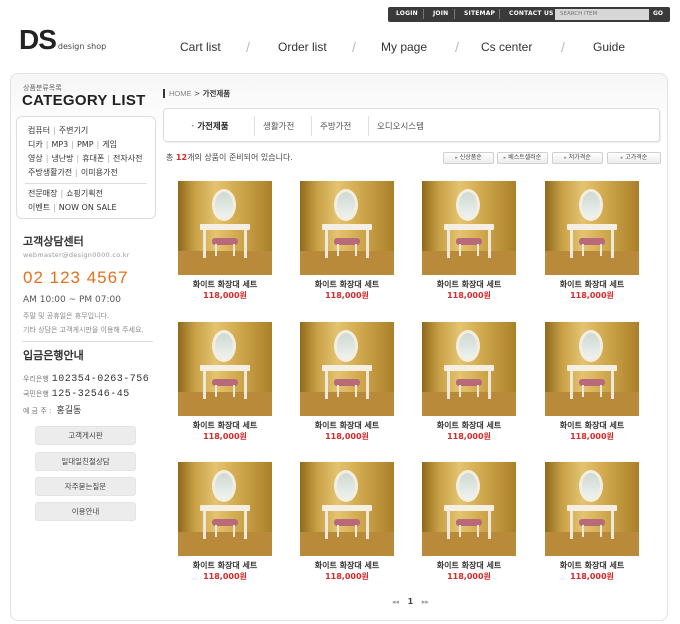  I want to click on contact-us-link: CONTACT US, so click(531, 13).